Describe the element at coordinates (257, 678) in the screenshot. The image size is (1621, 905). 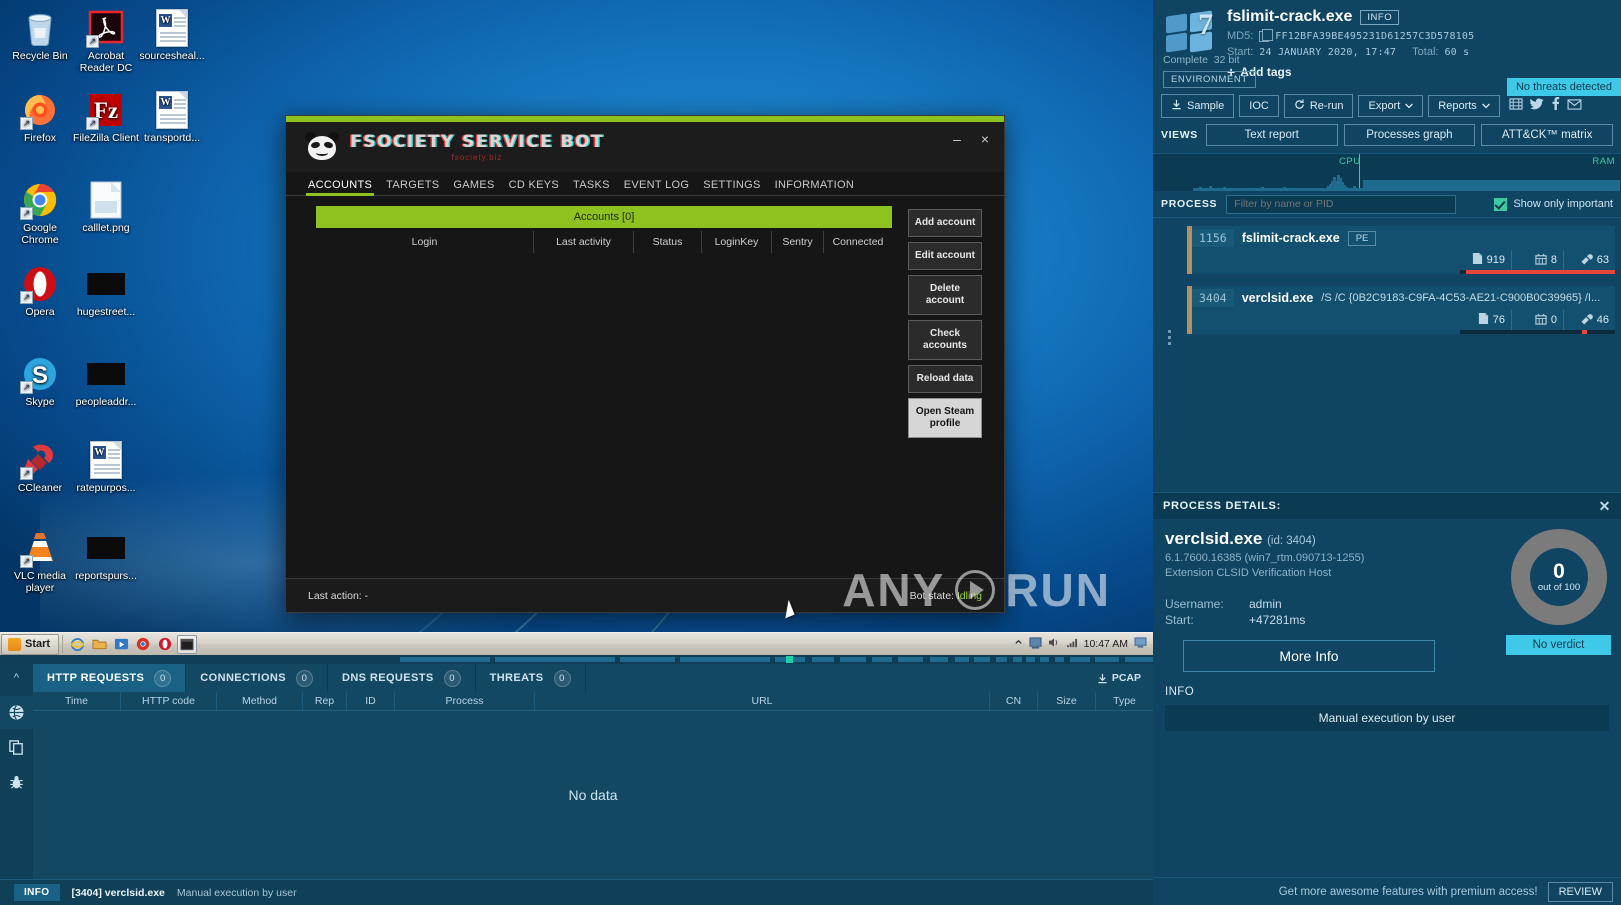
I see `network-tab-connections: CONNECTIONS 0` at that location.